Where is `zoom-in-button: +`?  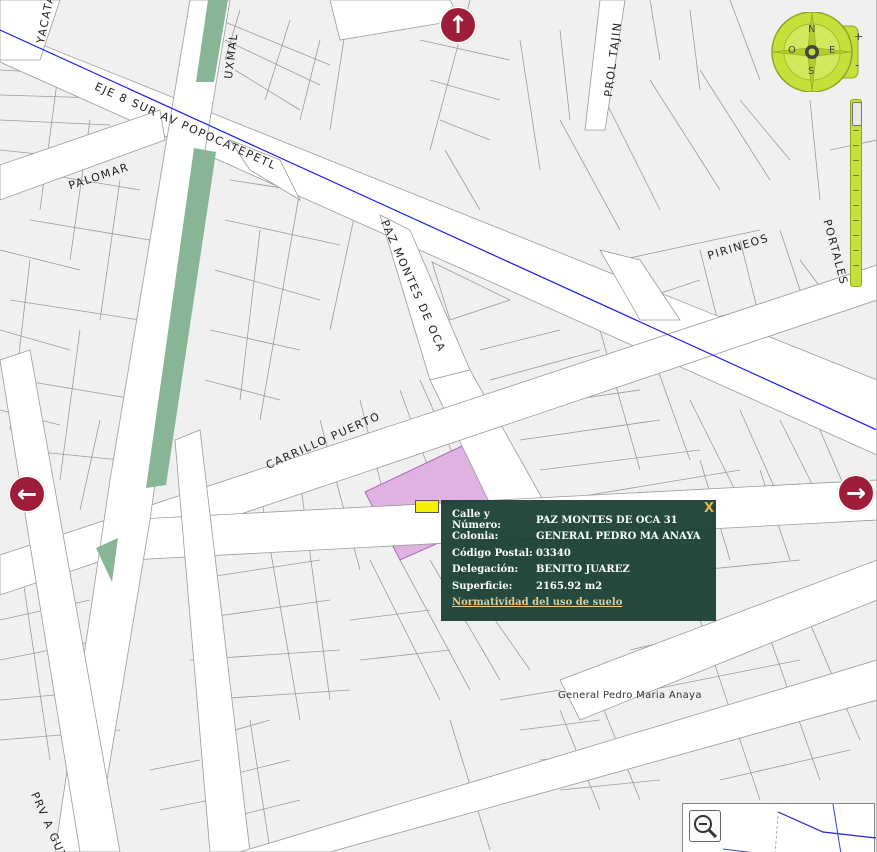 zoom-in-button: + is located at coordinates (858, 36).